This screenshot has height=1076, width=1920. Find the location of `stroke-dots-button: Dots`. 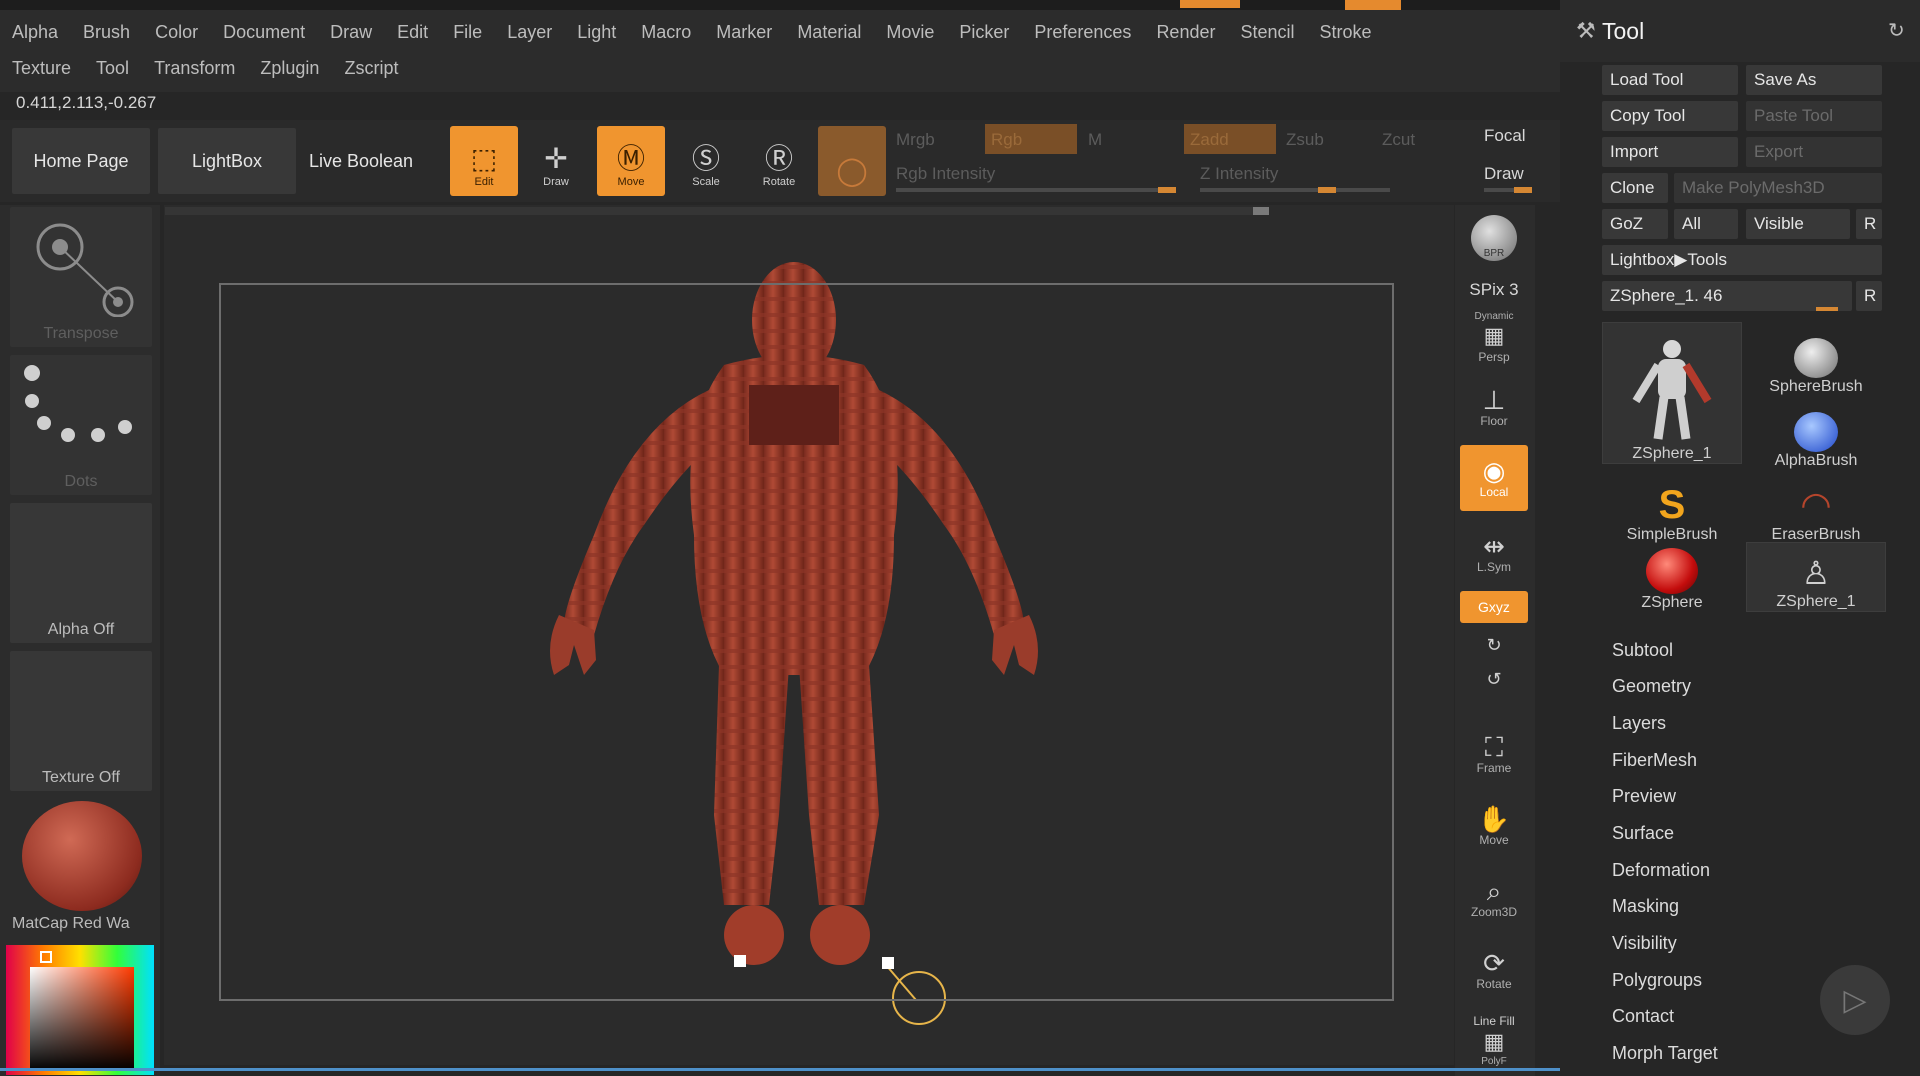

stroke-dots-button: Dots is located at coordinates (81, 425).